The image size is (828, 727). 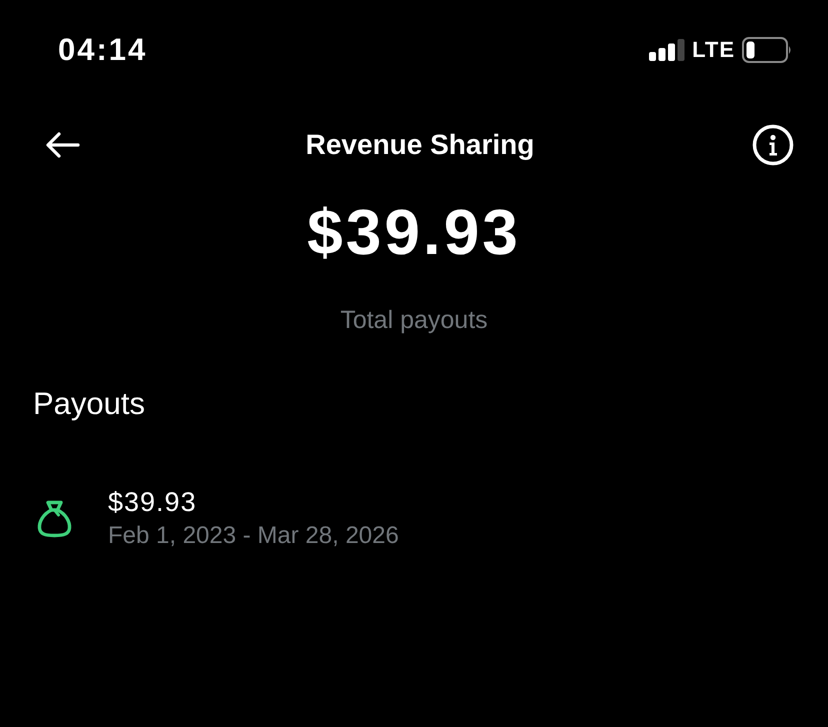 I want to click on payout-amount: $39.93, so click(x=153, y=502).